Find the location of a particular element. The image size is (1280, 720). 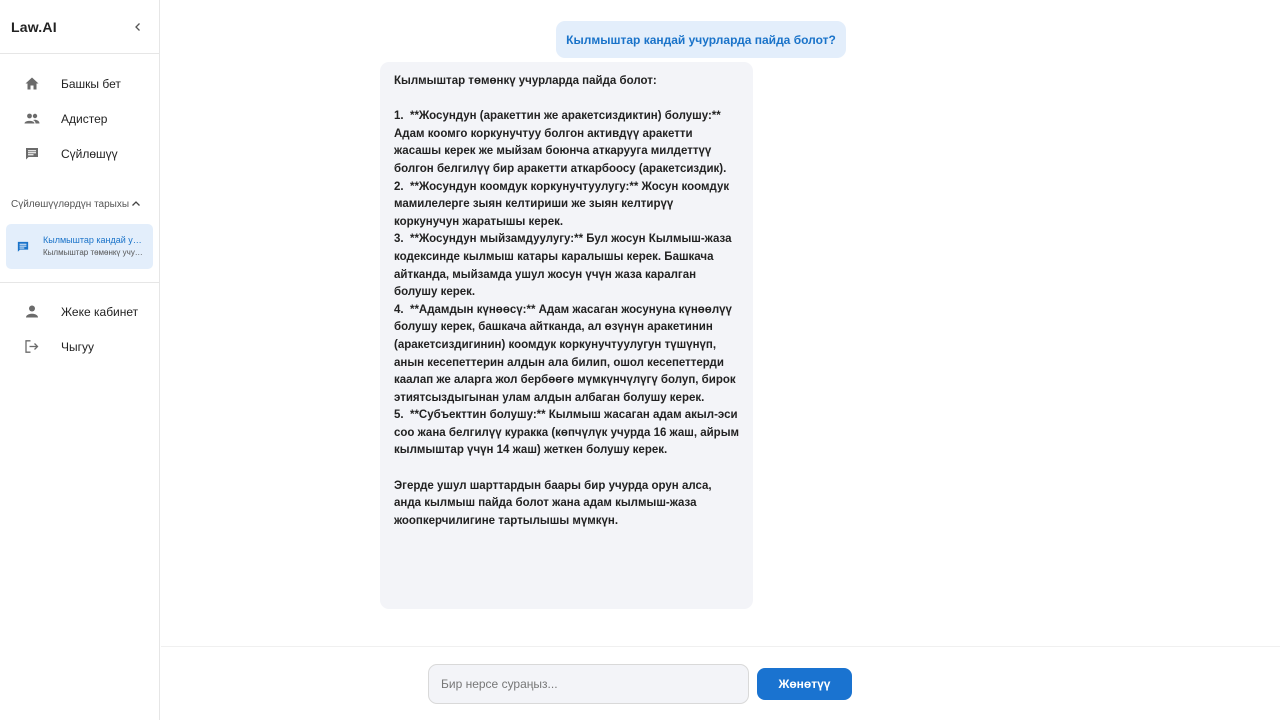

nav-item-label: Башкы бет is located at coordinates (91, 83).